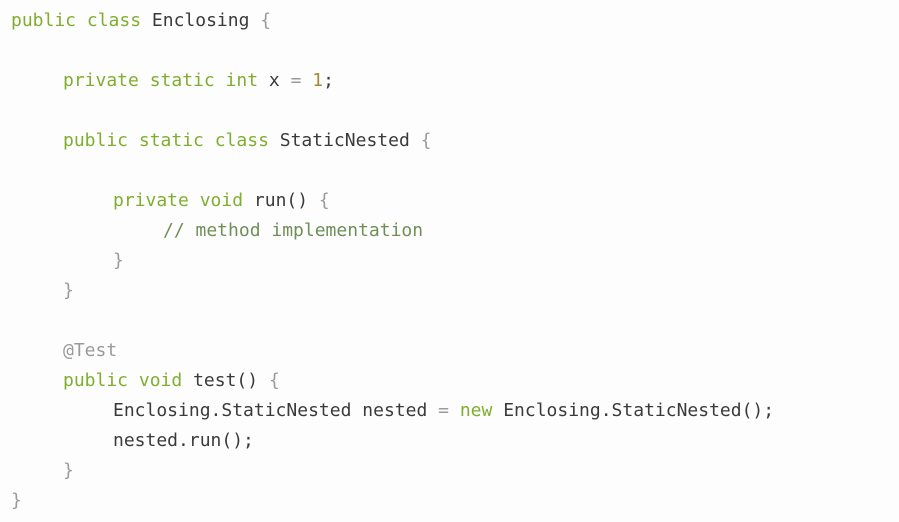 The width and height of the screenshot is (899, 522). What do you see at coordinates (476, 410) in the screenshot?
I see `keyword: new` at bounding box center [476, 410].